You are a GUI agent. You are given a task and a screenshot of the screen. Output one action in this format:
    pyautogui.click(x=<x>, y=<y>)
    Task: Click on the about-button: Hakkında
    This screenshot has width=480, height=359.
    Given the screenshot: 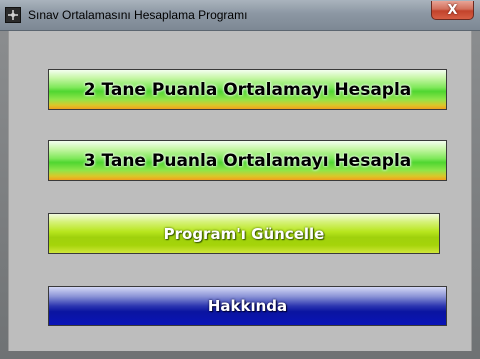 What is the action you would take?
    pyautogui.click(x=247, y=306)
    